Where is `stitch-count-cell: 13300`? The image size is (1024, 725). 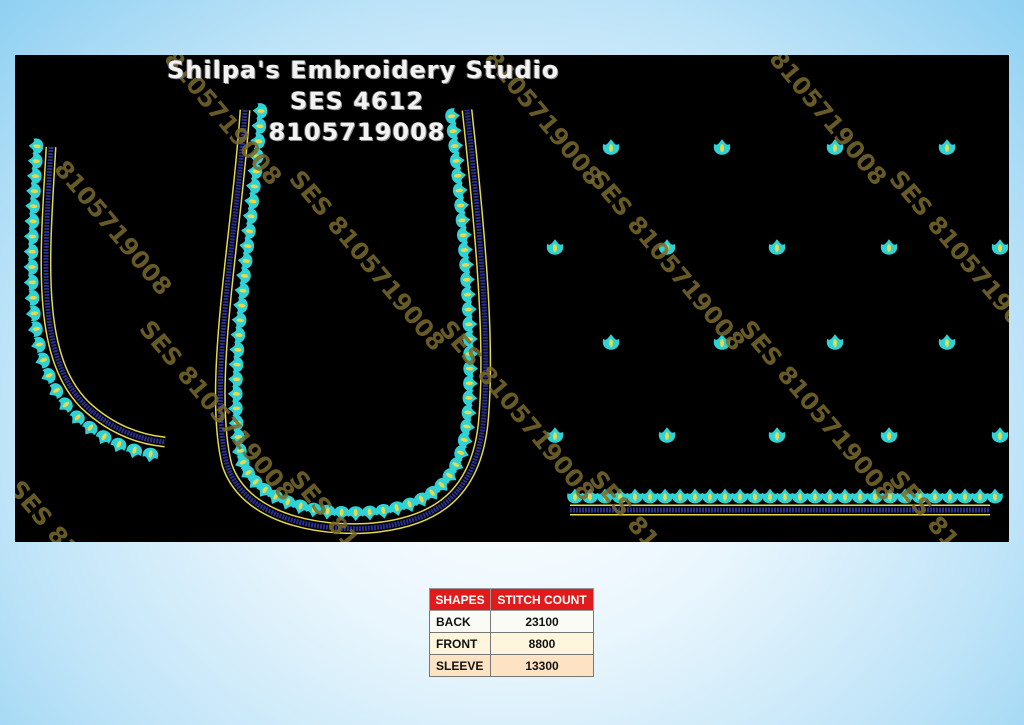
stitch-count-cell: 13300 is located at coordinates (542, 665).